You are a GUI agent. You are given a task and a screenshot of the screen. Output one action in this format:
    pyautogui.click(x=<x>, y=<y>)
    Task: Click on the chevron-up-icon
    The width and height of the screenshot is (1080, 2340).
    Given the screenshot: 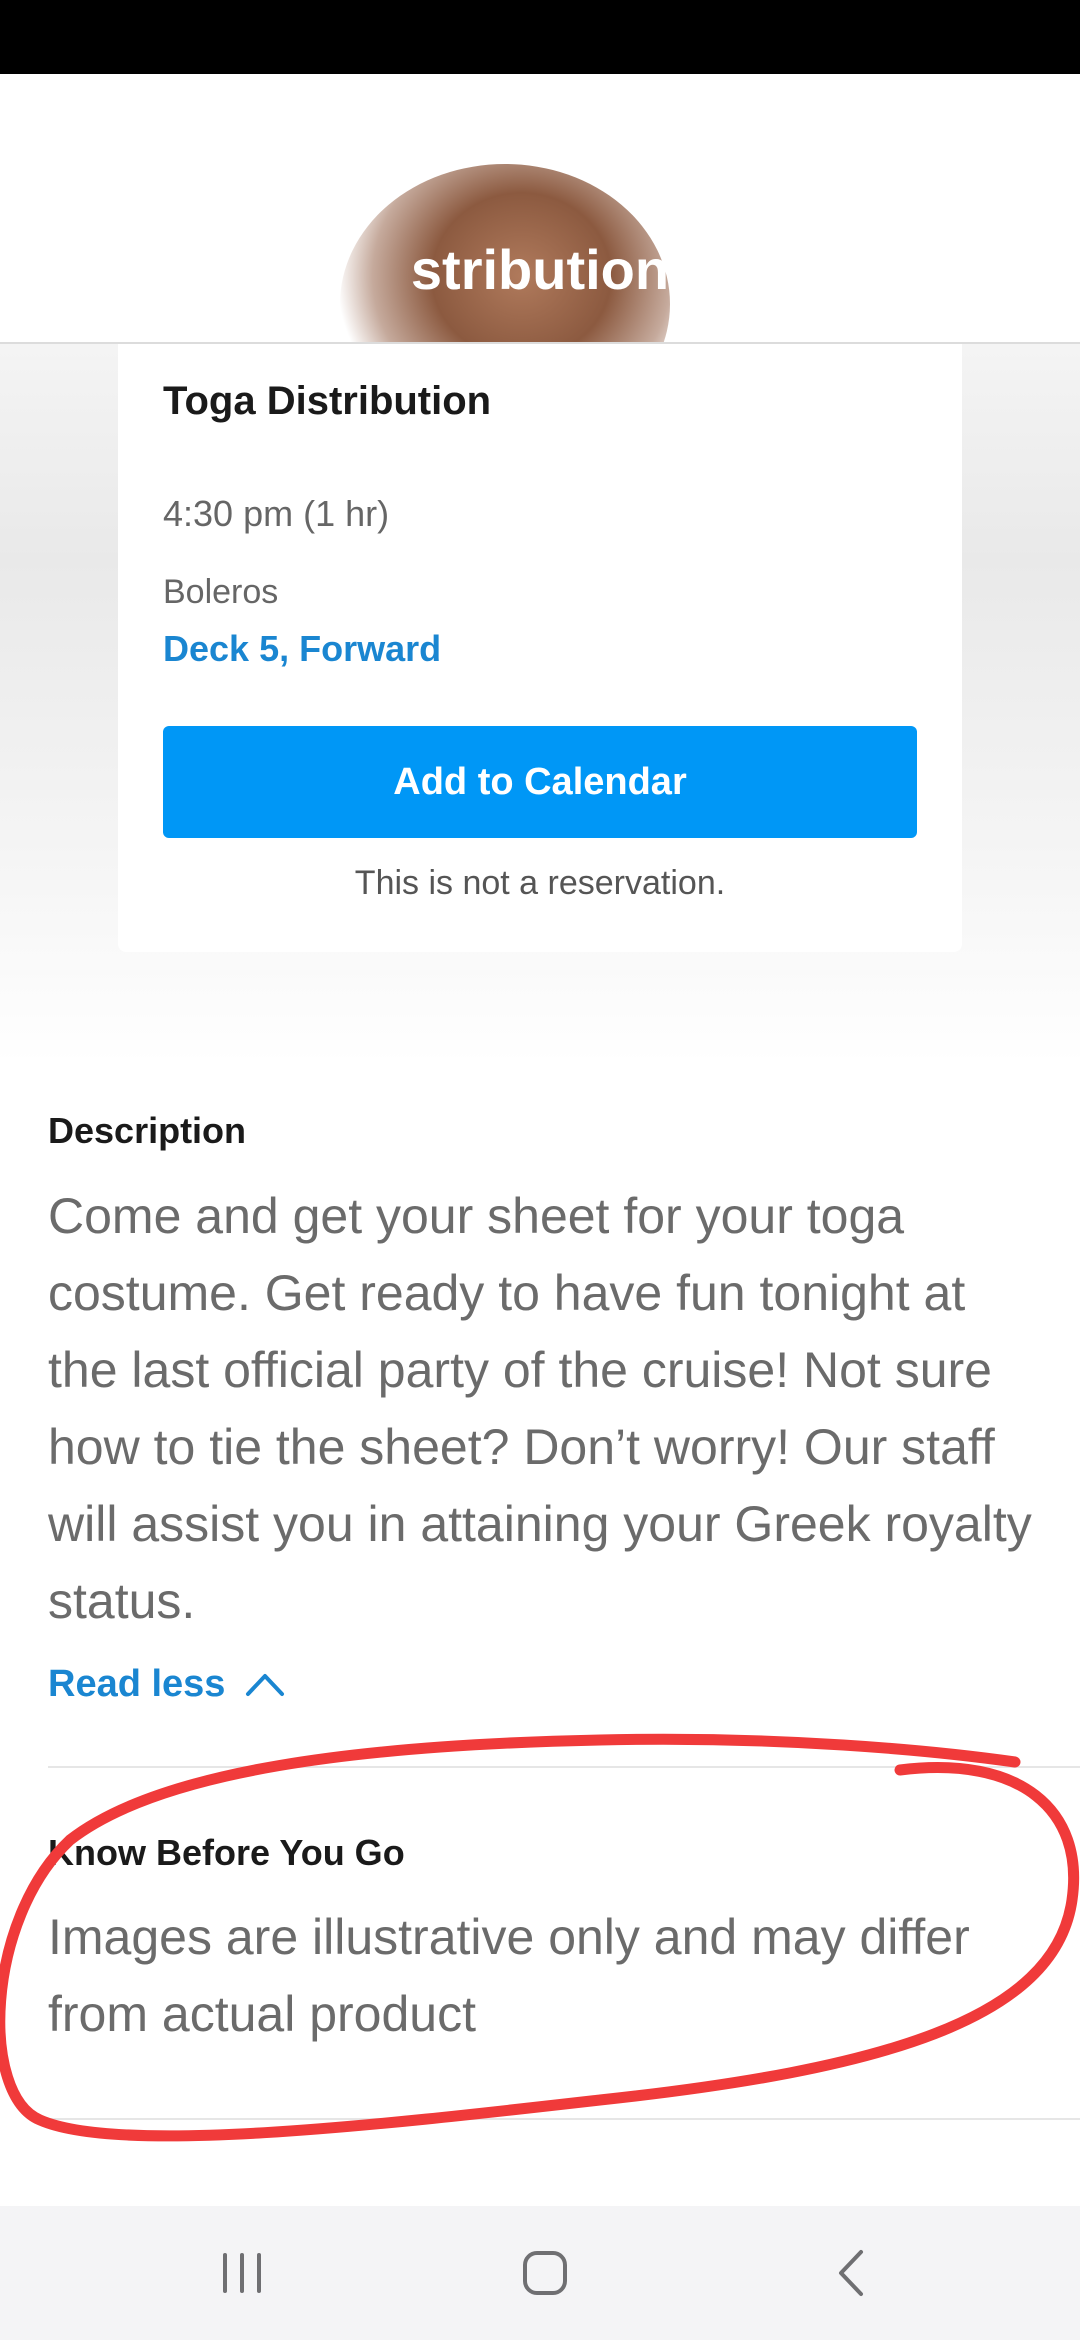 What is the action you would take?
    pyautogui.click(x=265, y=1685)
    